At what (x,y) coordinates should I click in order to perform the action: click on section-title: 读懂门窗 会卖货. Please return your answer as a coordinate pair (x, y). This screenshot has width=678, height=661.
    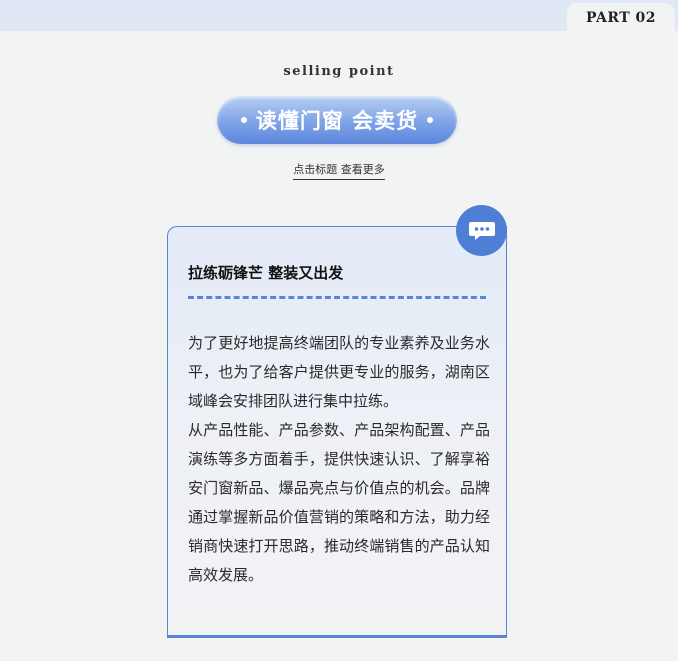
    Looking at the image, I should click on (337, 121).